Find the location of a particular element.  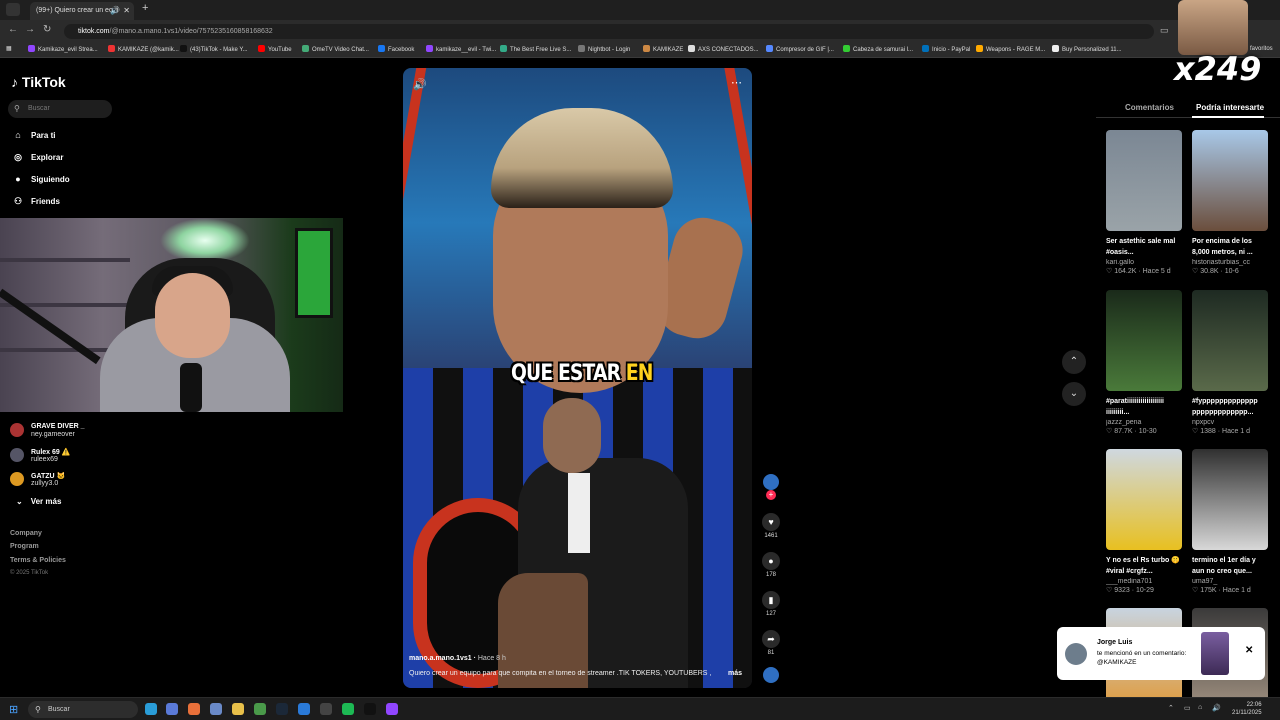

bookmark-favicon-icon is located at coordinates (381, 48).